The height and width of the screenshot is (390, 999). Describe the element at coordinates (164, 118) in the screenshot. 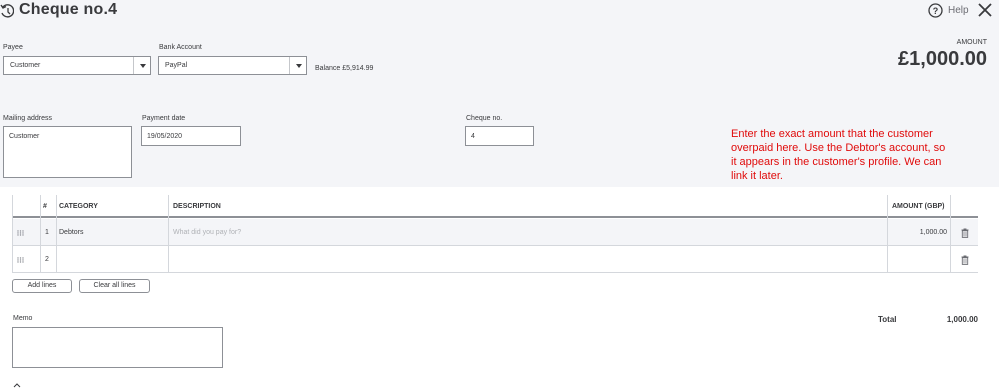

I see `payment-date-label: Payment date` at that location.